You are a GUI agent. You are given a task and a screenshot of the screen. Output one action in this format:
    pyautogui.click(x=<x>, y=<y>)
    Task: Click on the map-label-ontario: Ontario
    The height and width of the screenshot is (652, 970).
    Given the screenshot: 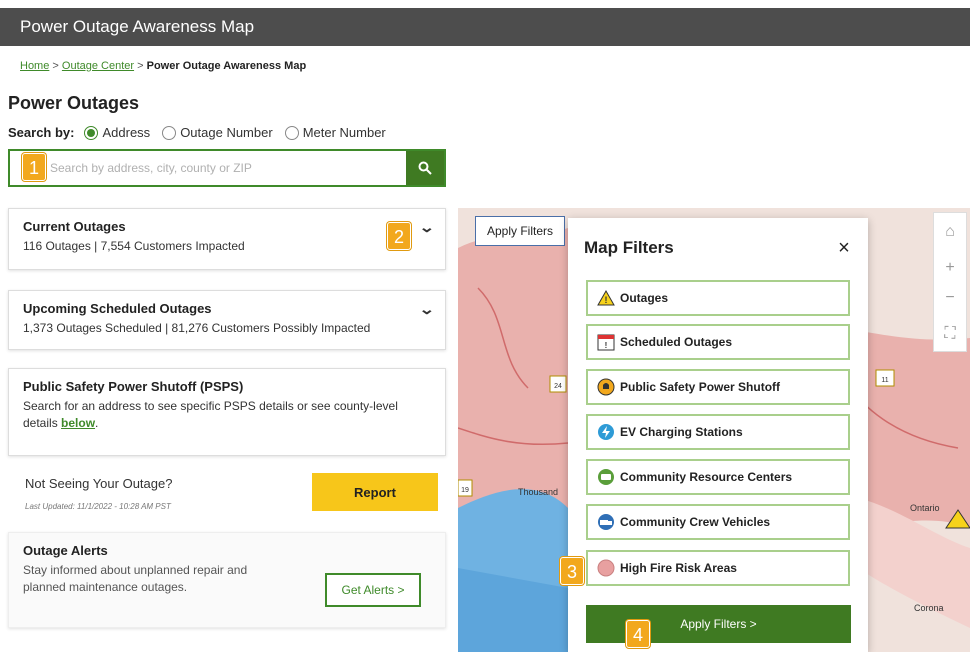 What is the action you would take?
    pyautogui.click(x=925, y=508)
    